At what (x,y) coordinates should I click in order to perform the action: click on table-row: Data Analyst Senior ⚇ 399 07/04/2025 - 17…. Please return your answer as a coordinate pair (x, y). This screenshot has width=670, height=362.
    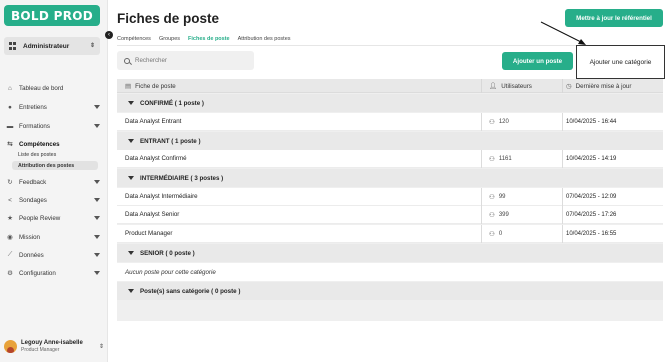
    Looking at the image, I should click on (390, 215).